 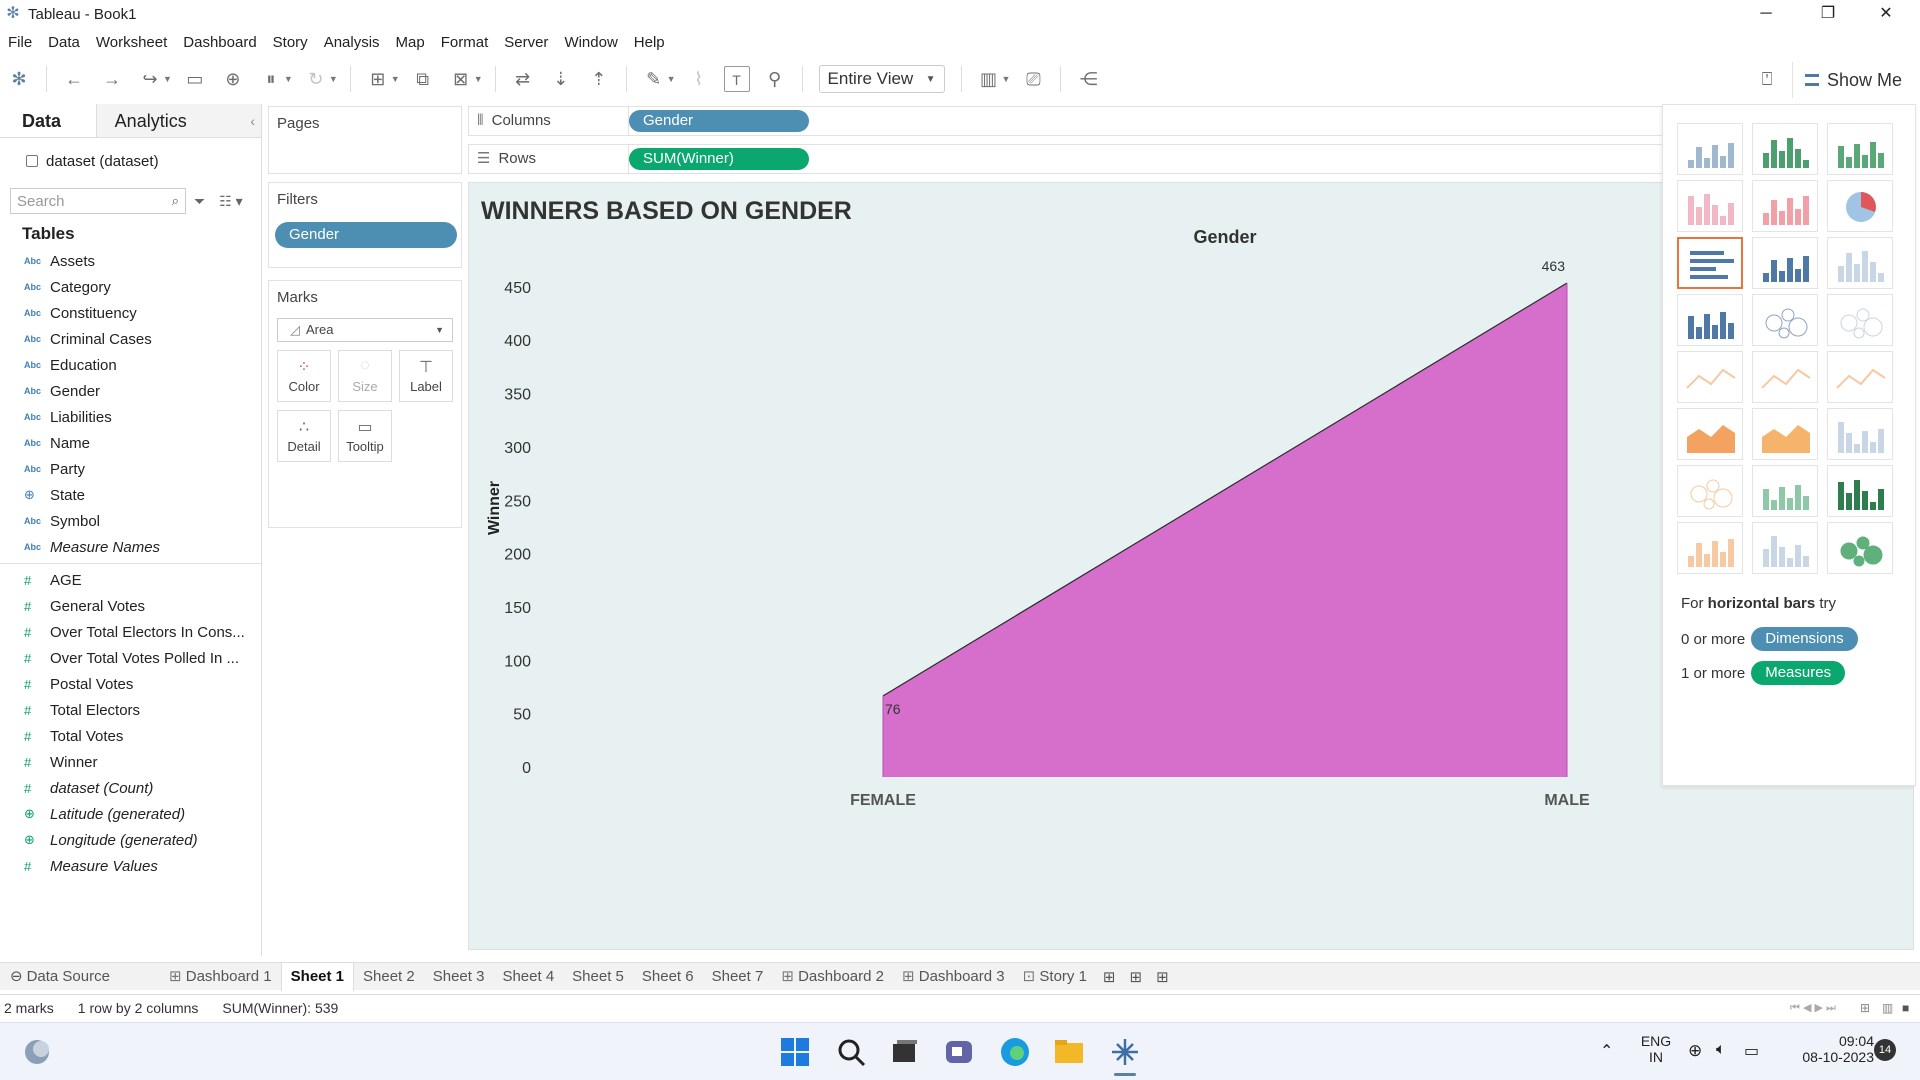 I want to click on share-icon: ⋲, so click(x=1088, y=79).